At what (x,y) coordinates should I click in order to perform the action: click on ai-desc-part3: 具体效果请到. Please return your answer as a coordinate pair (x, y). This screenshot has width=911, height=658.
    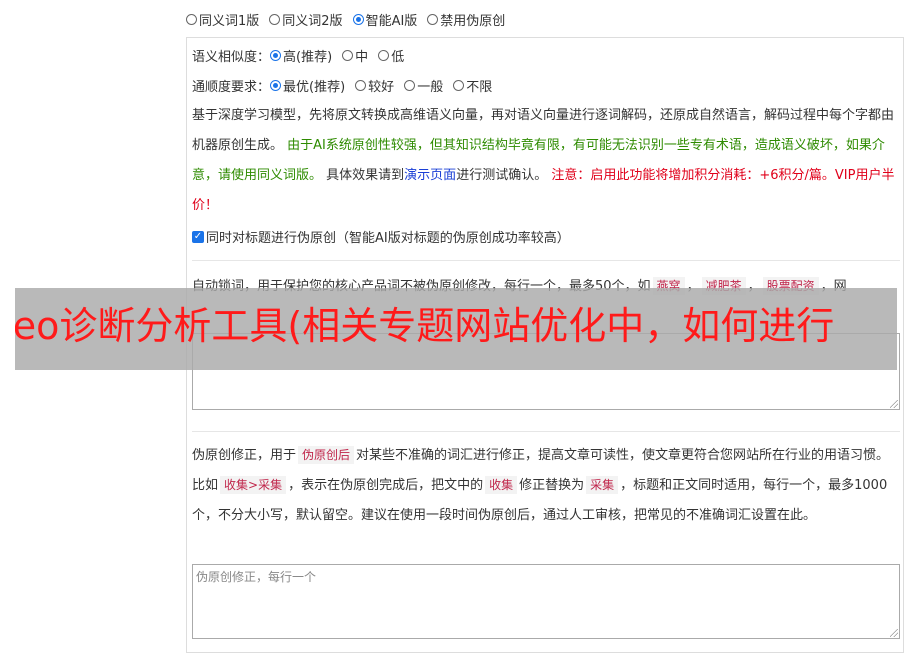
    Looking at the image, I should click on (365, 175).